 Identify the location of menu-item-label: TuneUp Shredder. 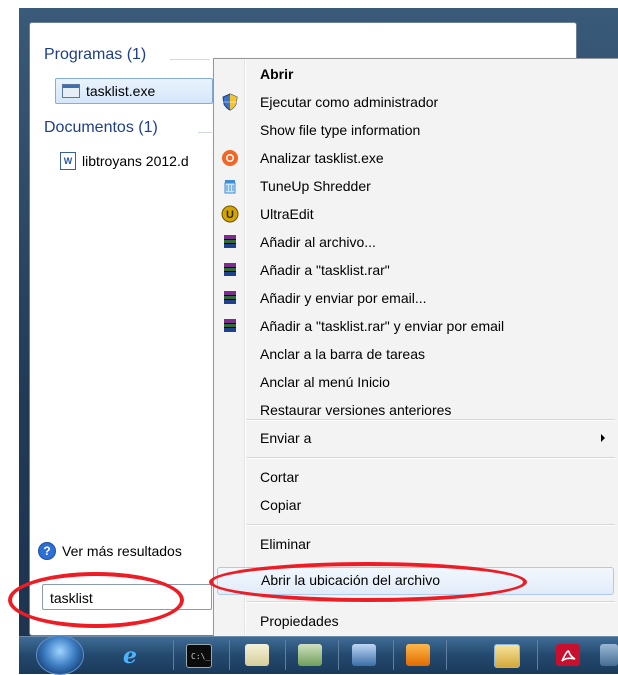
(315, 186).